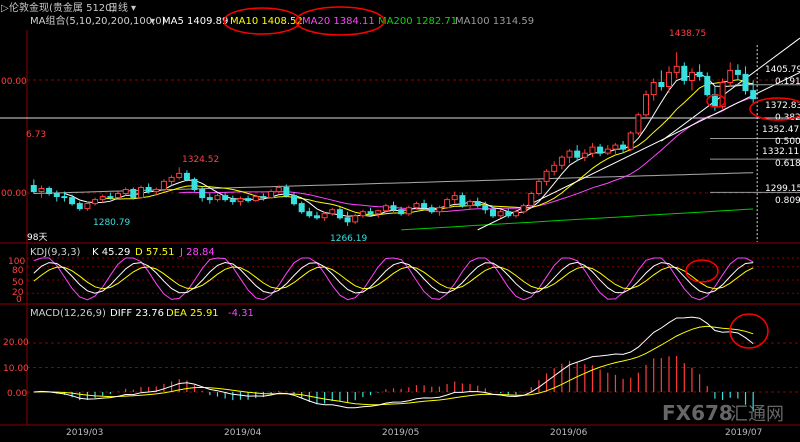  Describe the element at coordinates (37, 238) in the screenshot. I see `days-count: 98天` at that location.